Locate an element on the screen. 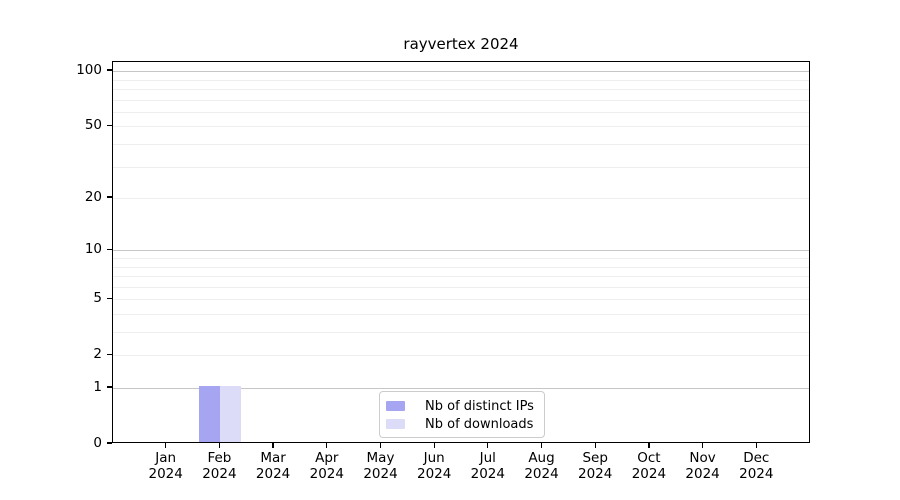  legend-item-distinct-ips: Nb of distinct IPs is located at coordinates (461, 406).